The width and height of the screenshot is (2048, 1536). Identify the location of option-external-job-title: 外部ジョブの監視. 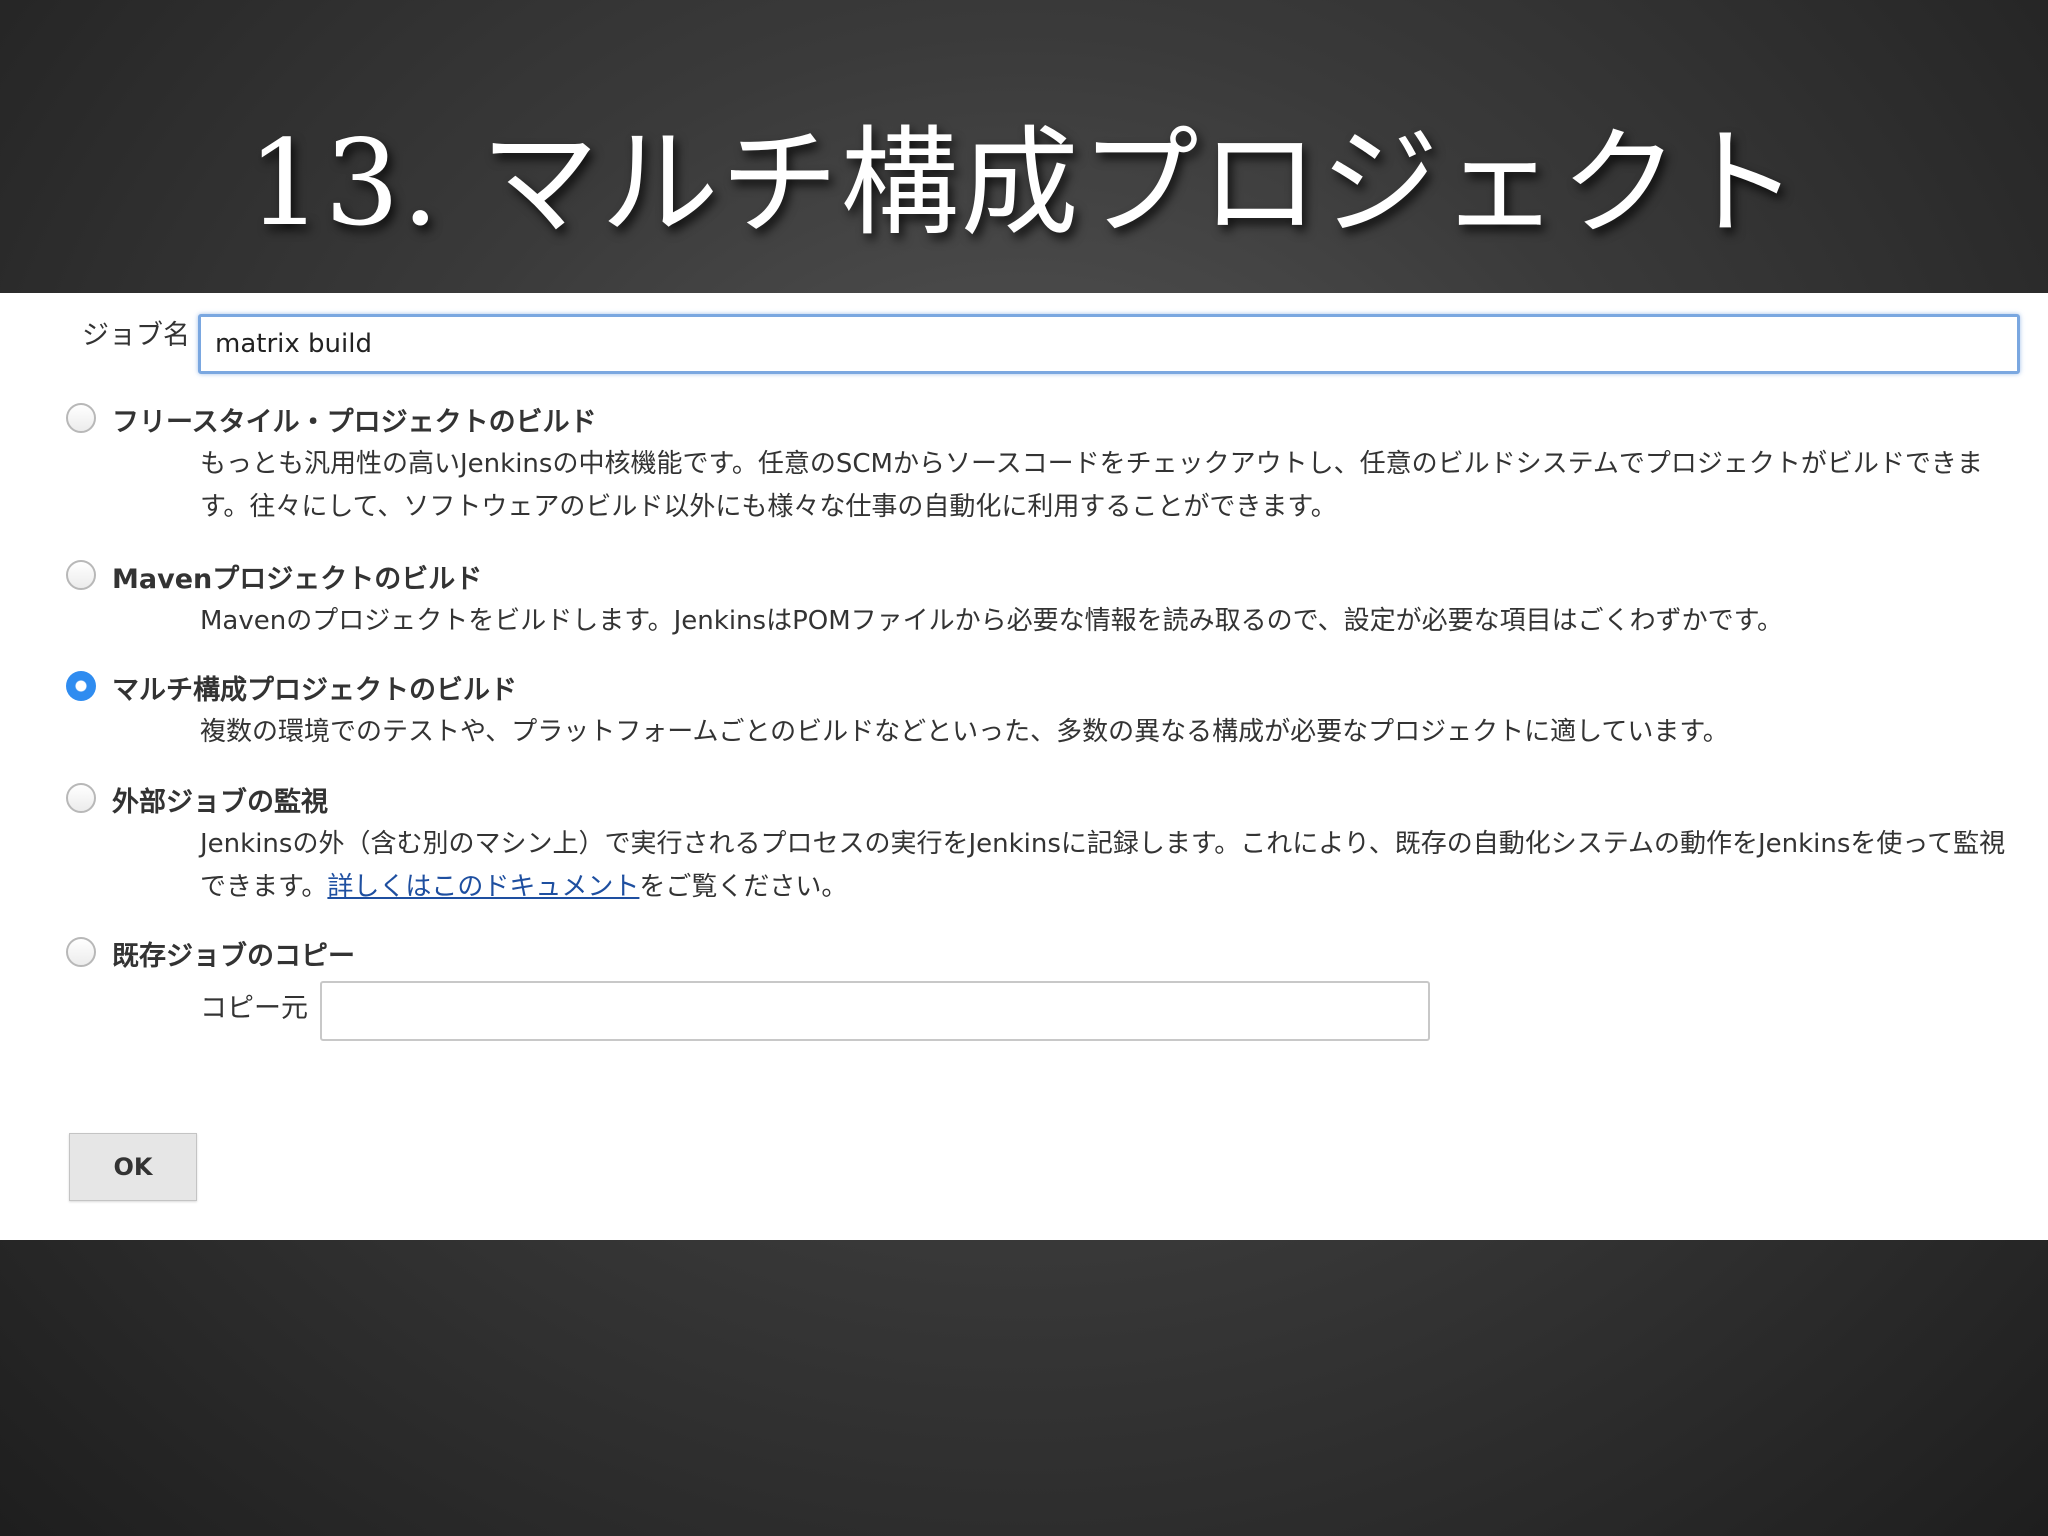
(220, 799).